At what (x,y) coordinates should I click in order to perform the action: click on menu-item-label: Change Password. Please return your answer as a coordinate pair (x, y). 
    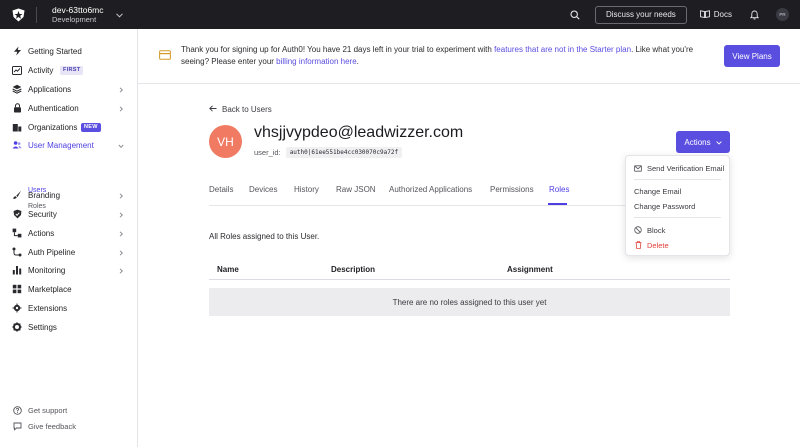
    Looking at the image, I should click on (665, 206).